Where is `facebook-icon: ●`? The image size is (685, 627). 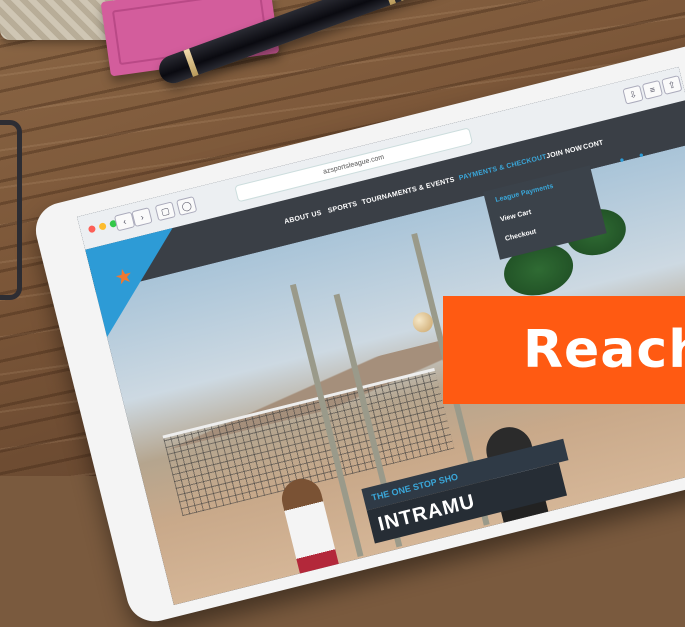 facebook-icon: ● is located at coordinates (641, 155).